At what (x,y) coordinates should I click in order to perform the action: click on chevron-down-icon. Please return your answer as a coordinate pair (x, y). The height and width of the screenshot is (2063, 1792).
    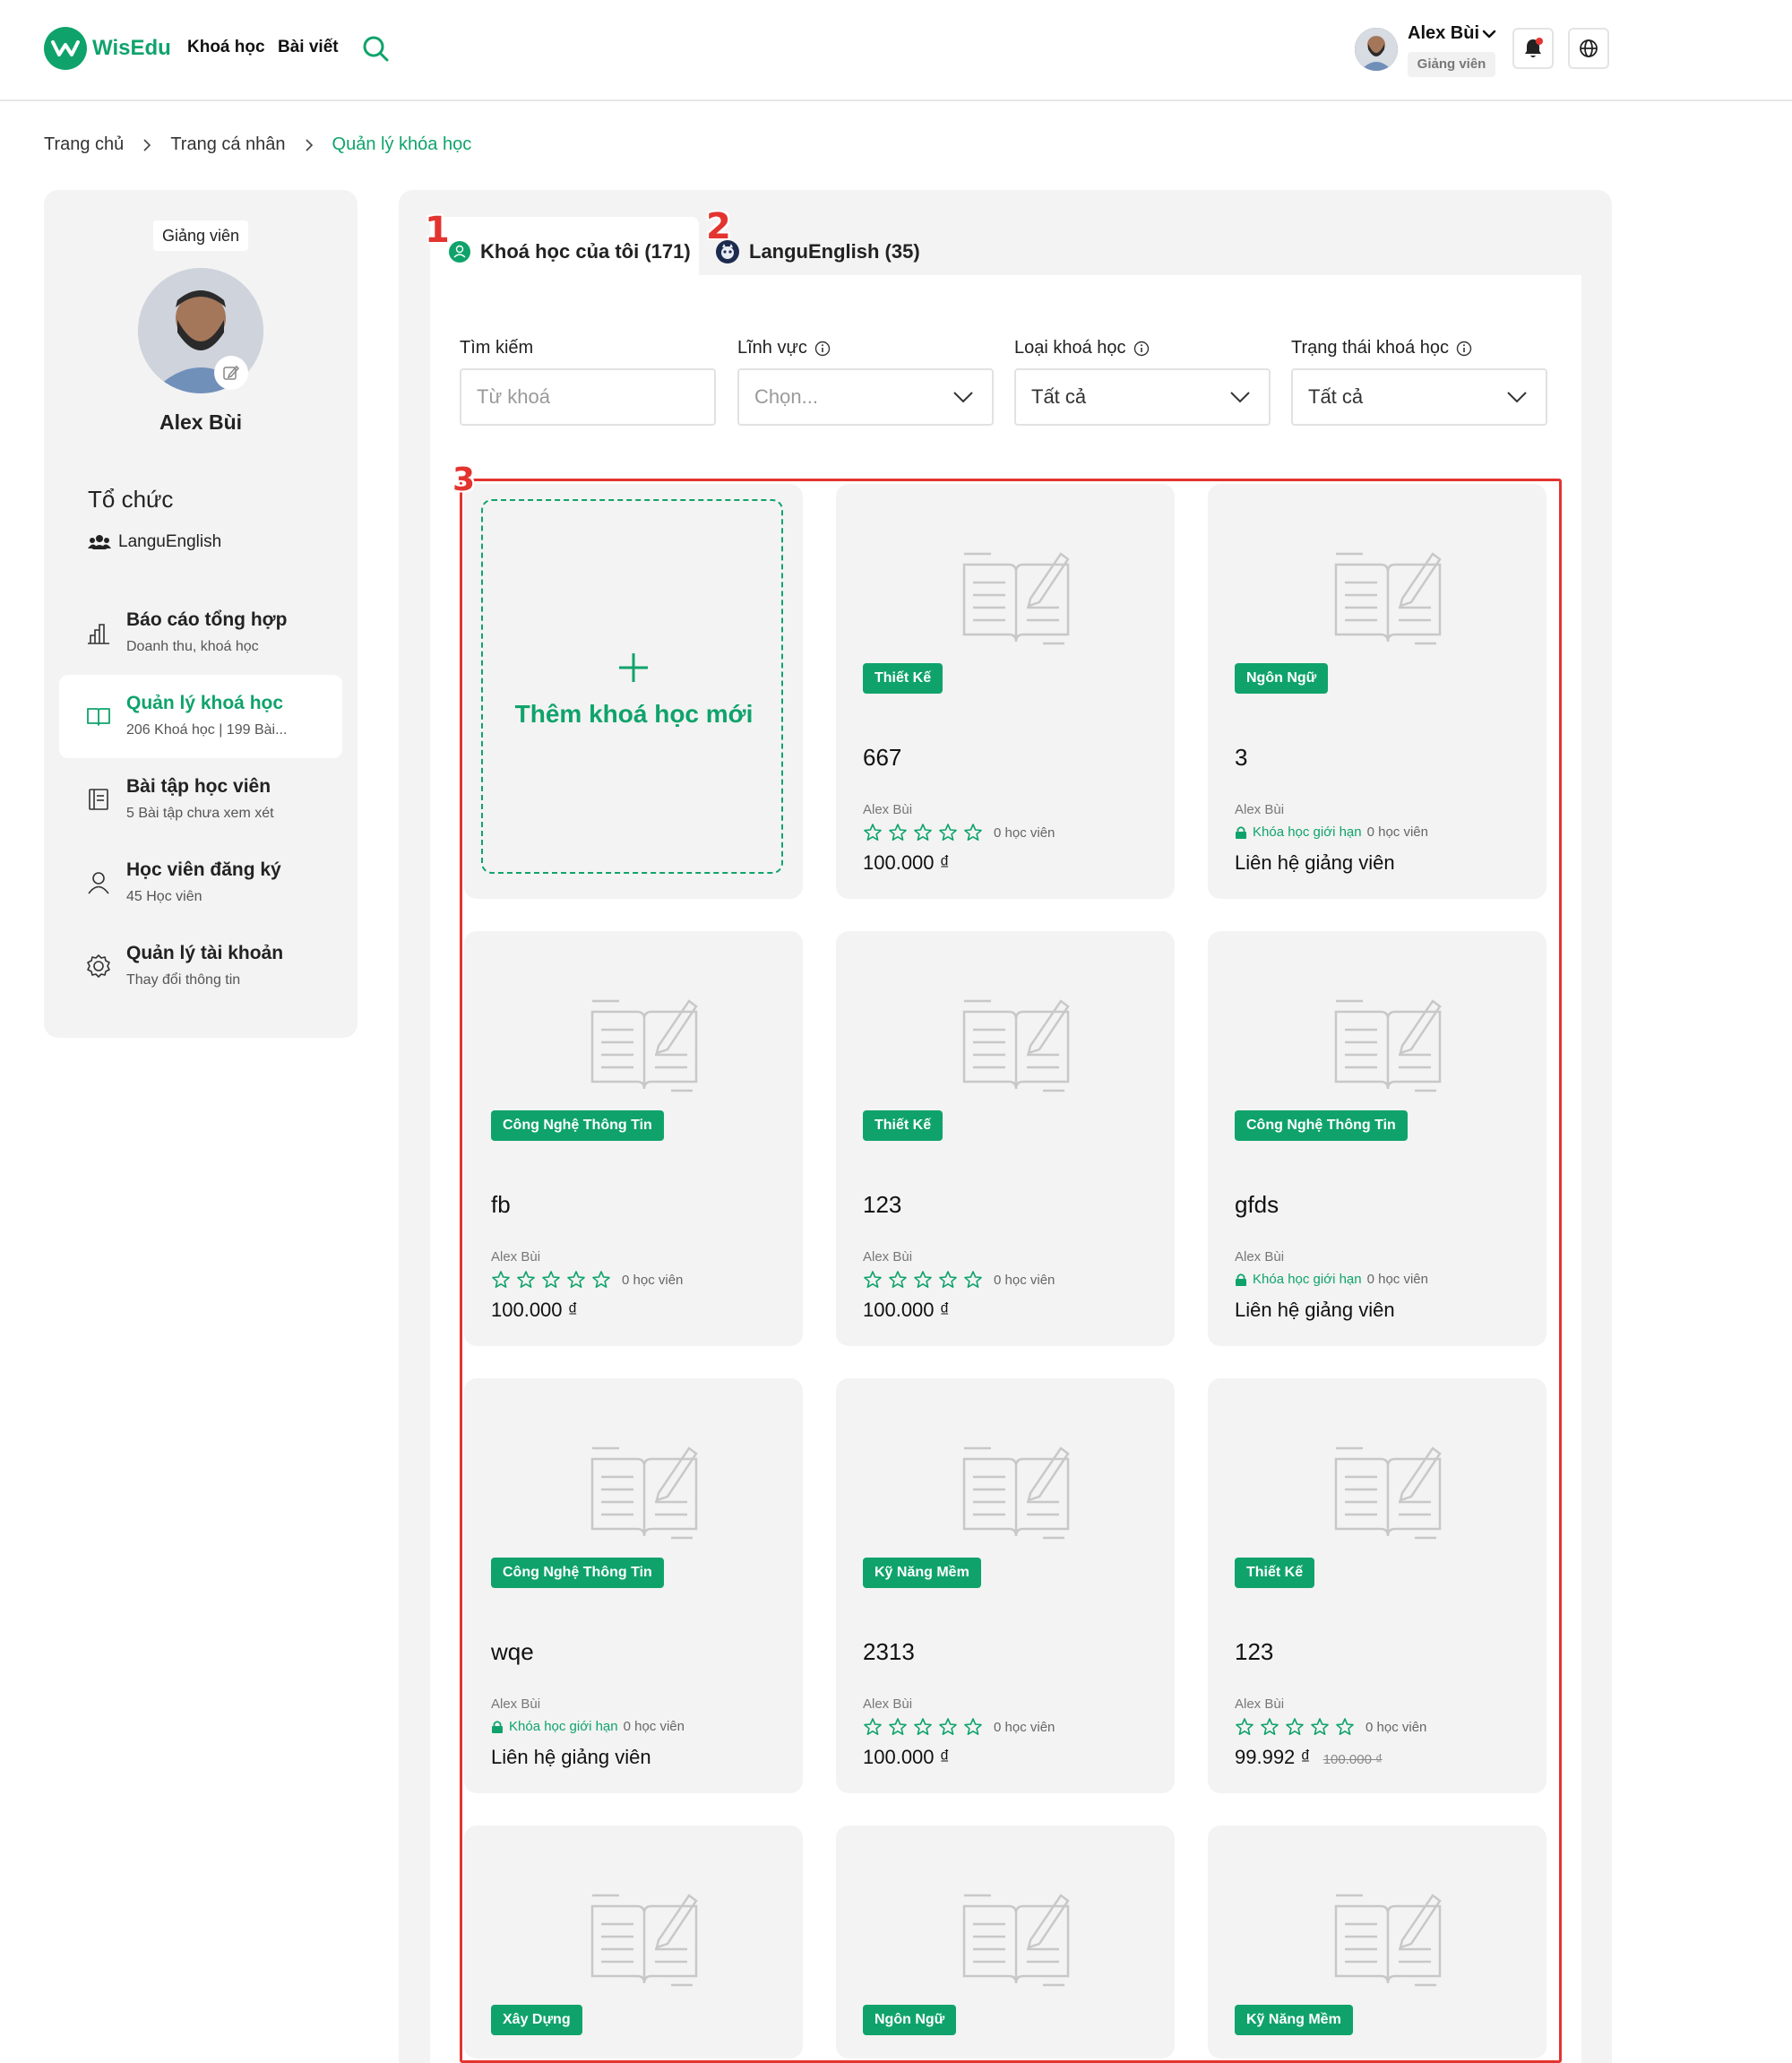
    Looking at the image, I should click on (1489, 34).